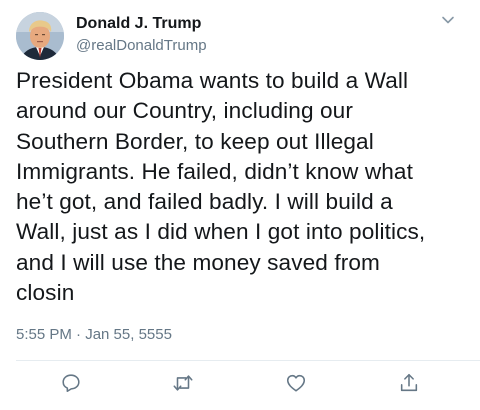 The height and width of the screenshot is (410, 480). I want to click on author-handle: @realDonaldTrump, so click(141, 45).